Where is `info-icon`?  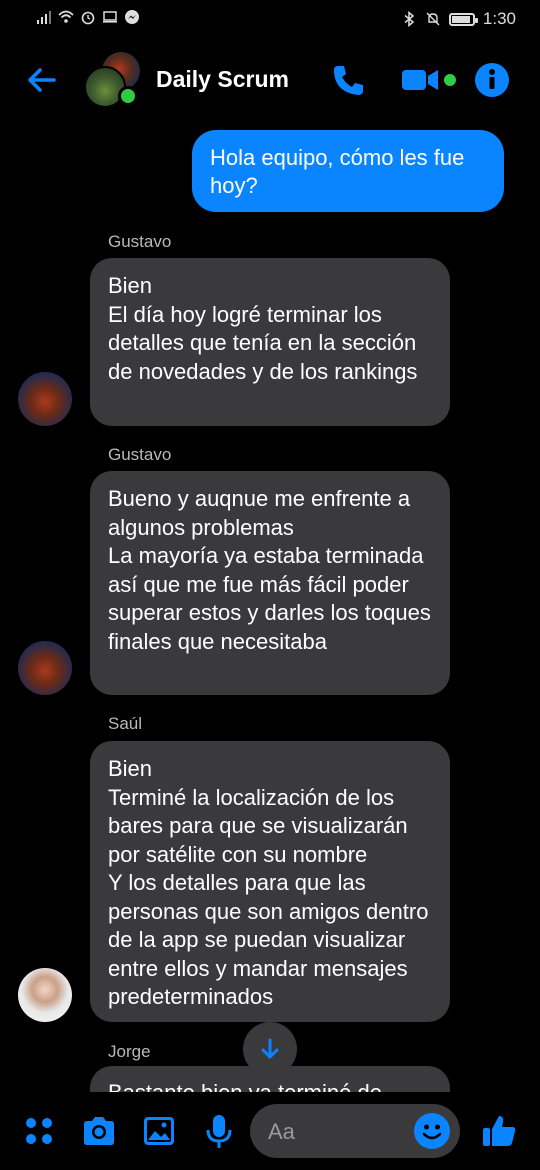
info-icon is located at coordinates (492, 80).